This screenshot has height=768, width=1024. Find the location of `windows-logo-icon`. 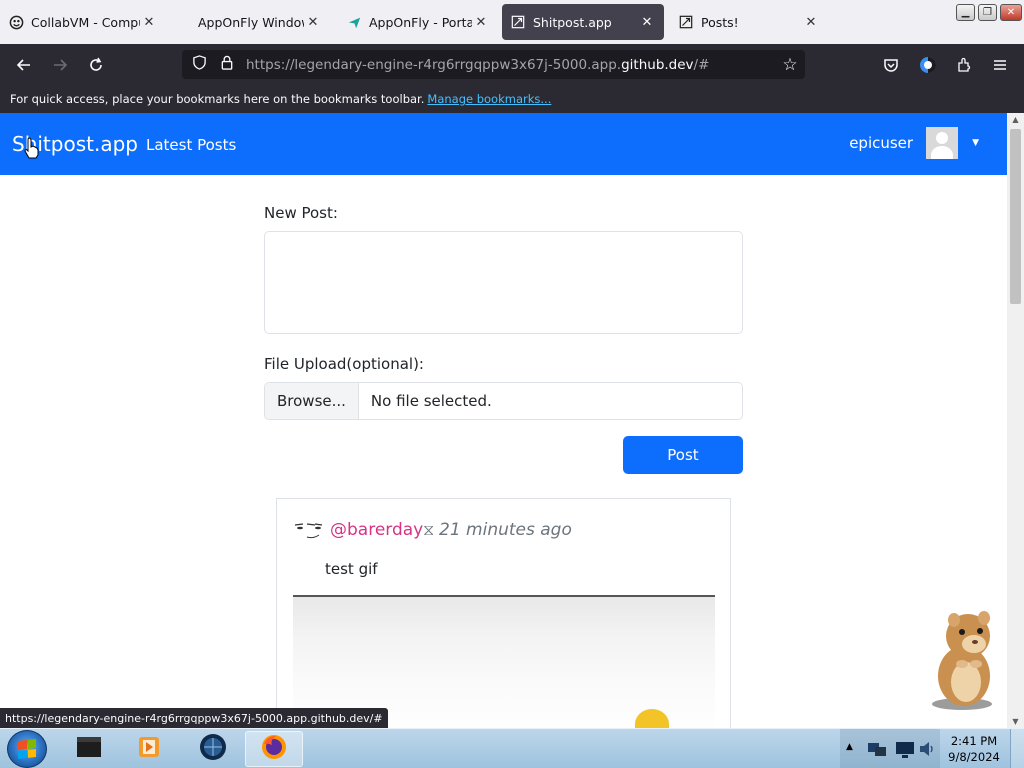

windows-logo-icon is located at coordinates (27, 749).